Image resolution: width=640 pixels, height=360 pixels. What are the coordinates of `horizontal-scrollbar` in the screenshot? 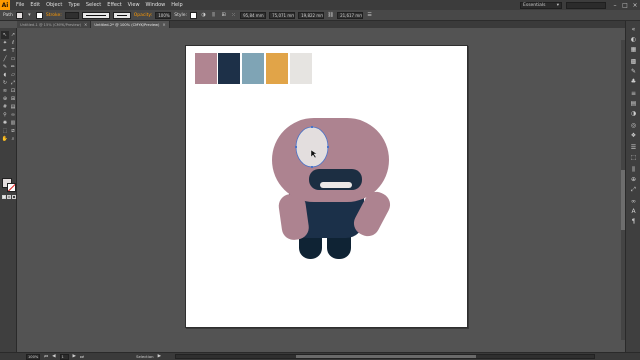 It's located at (385, 356).